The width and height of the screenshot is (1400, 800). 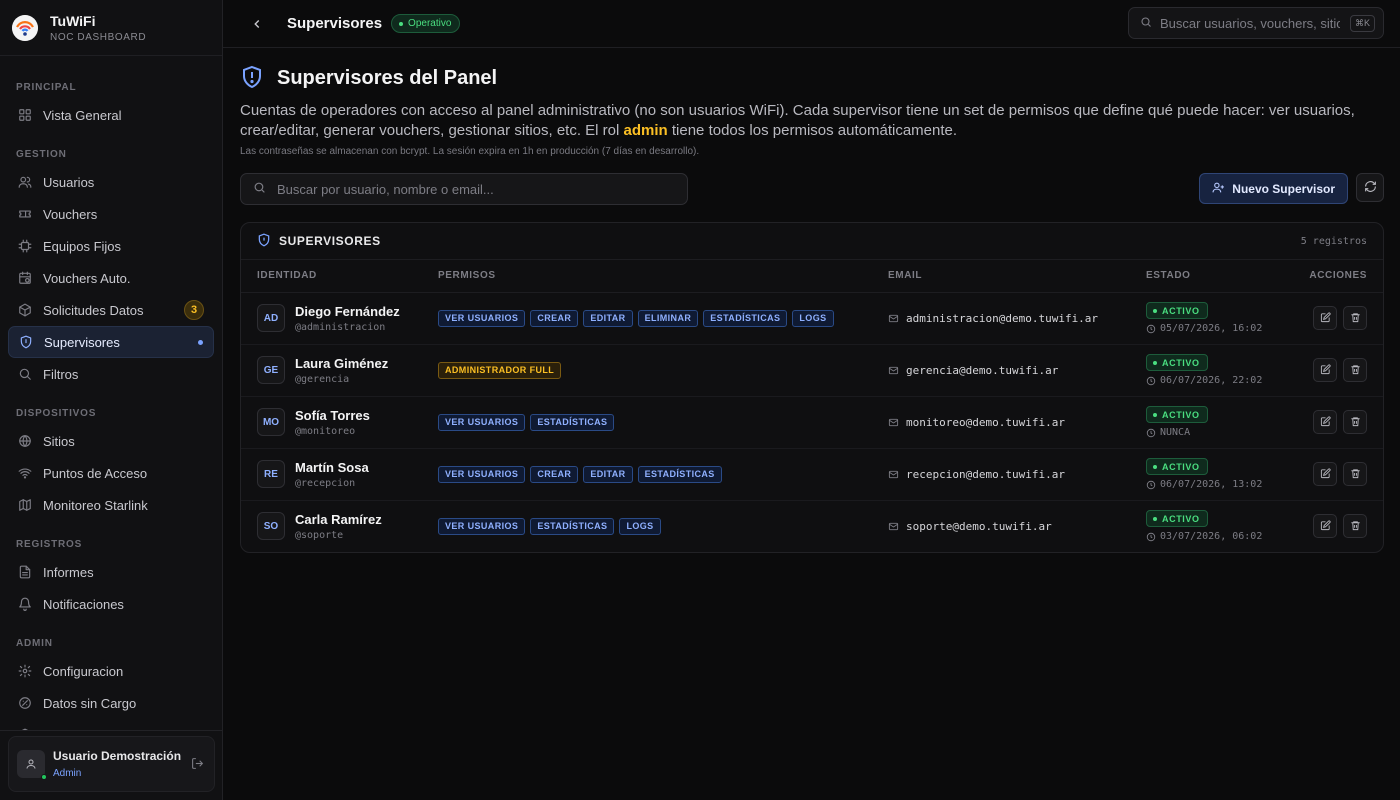 What do you see at coordinates (979, 526) in the screenshot?
I see `email-text: soporte@demo.tuwifi.ar` at bounding box center [979, 526].